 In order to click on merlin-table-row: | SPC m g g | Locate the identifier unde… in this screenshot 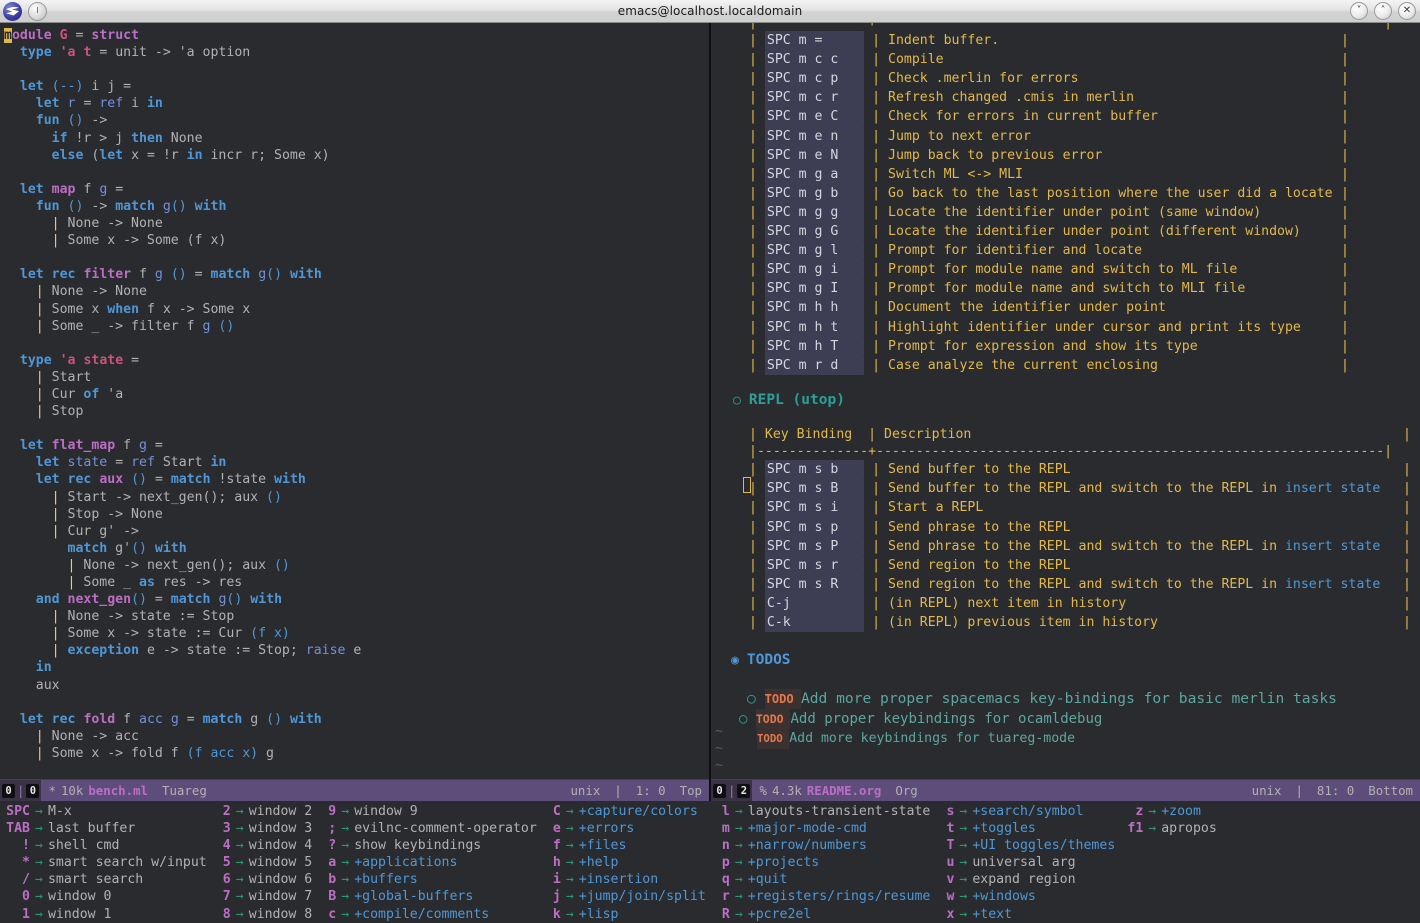, I will do `click(1049, 212)`.